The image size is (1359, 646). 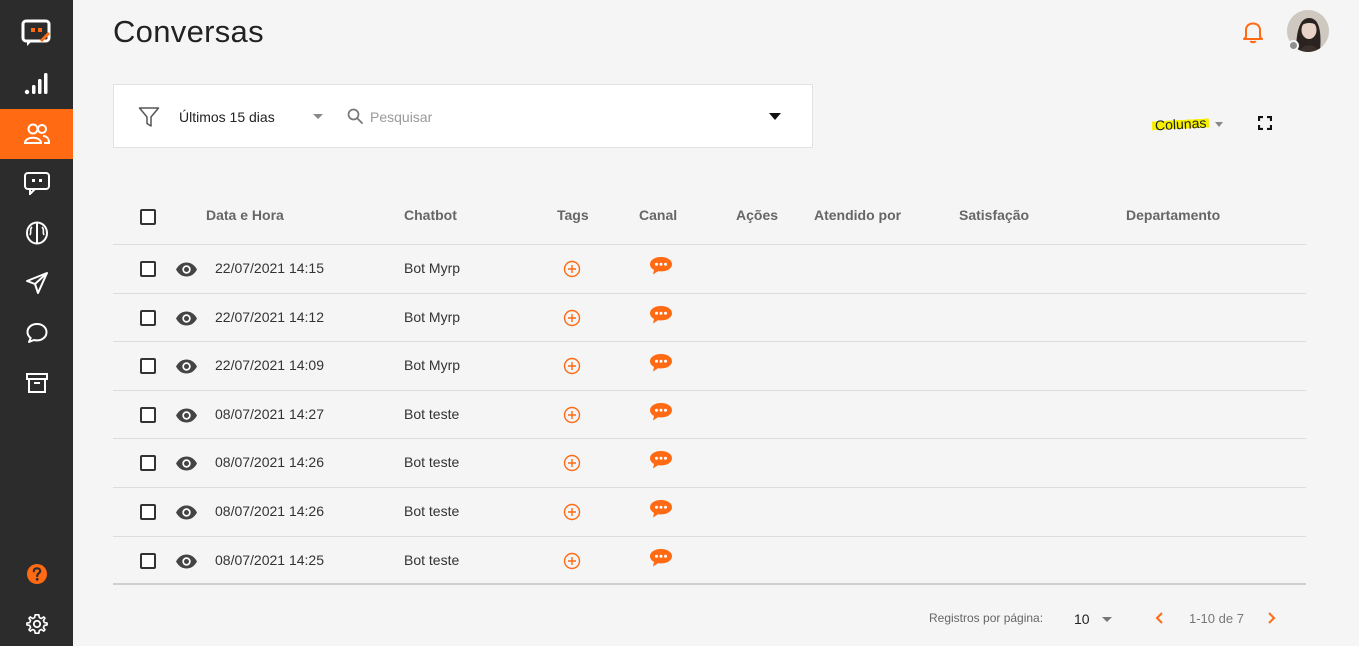 I want to click on search-input, so click(x=560, y=117).